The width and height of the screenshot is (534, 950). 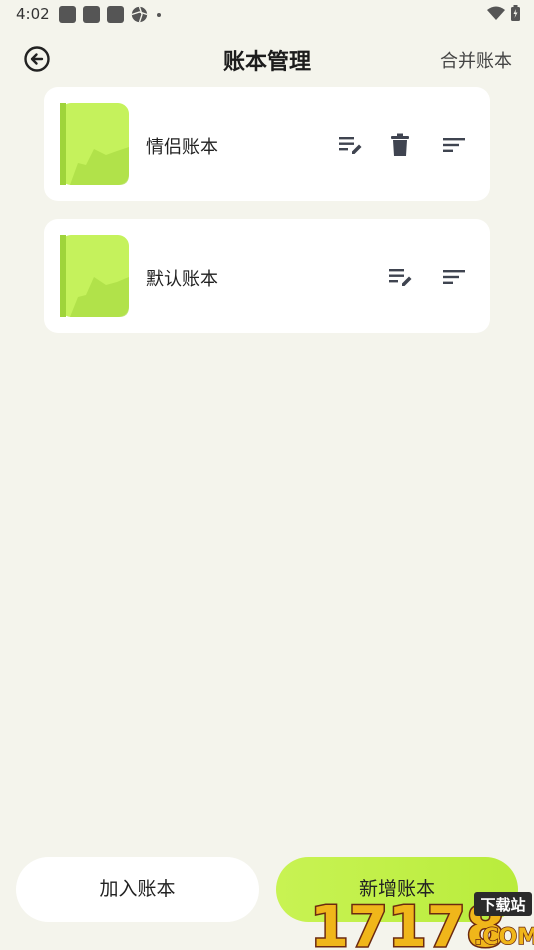 What do you see at coordinates (515, 13) in the screenshot?
I see `battery-icon` at bounding box center [515, 13].